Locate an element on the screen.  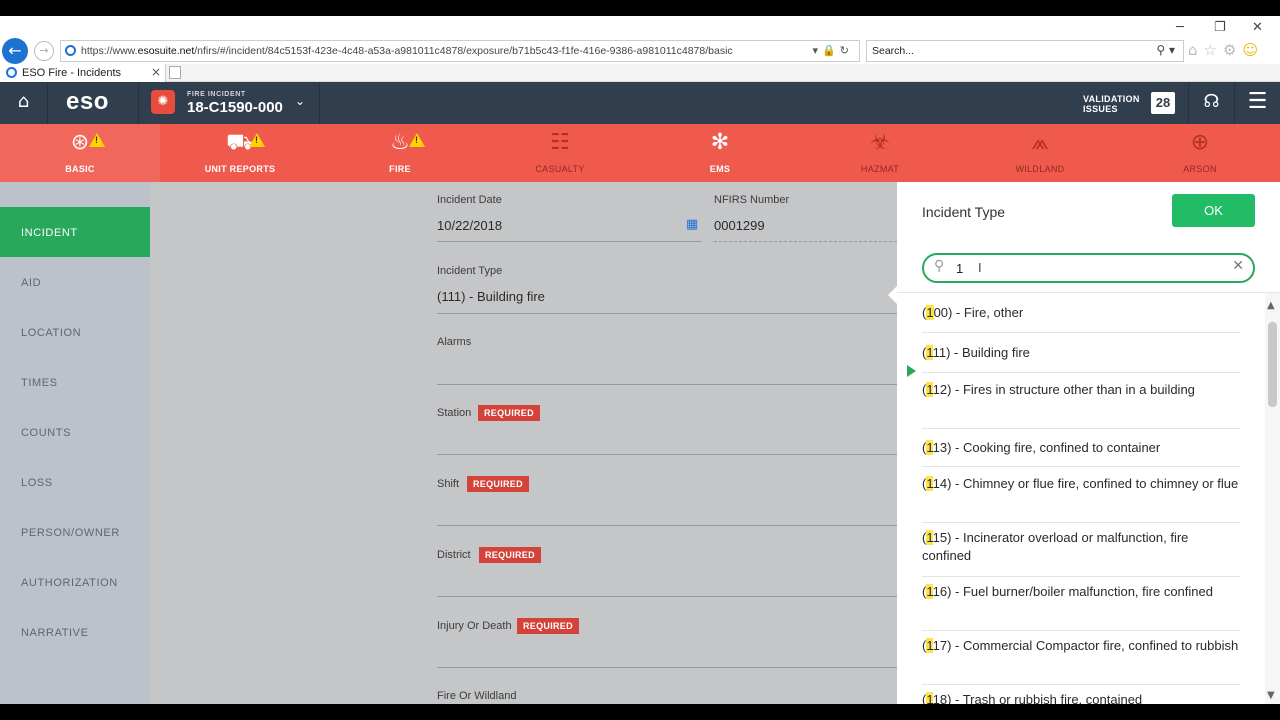
option-111: (111) - Building fire is located at coordinates (1081, 353).